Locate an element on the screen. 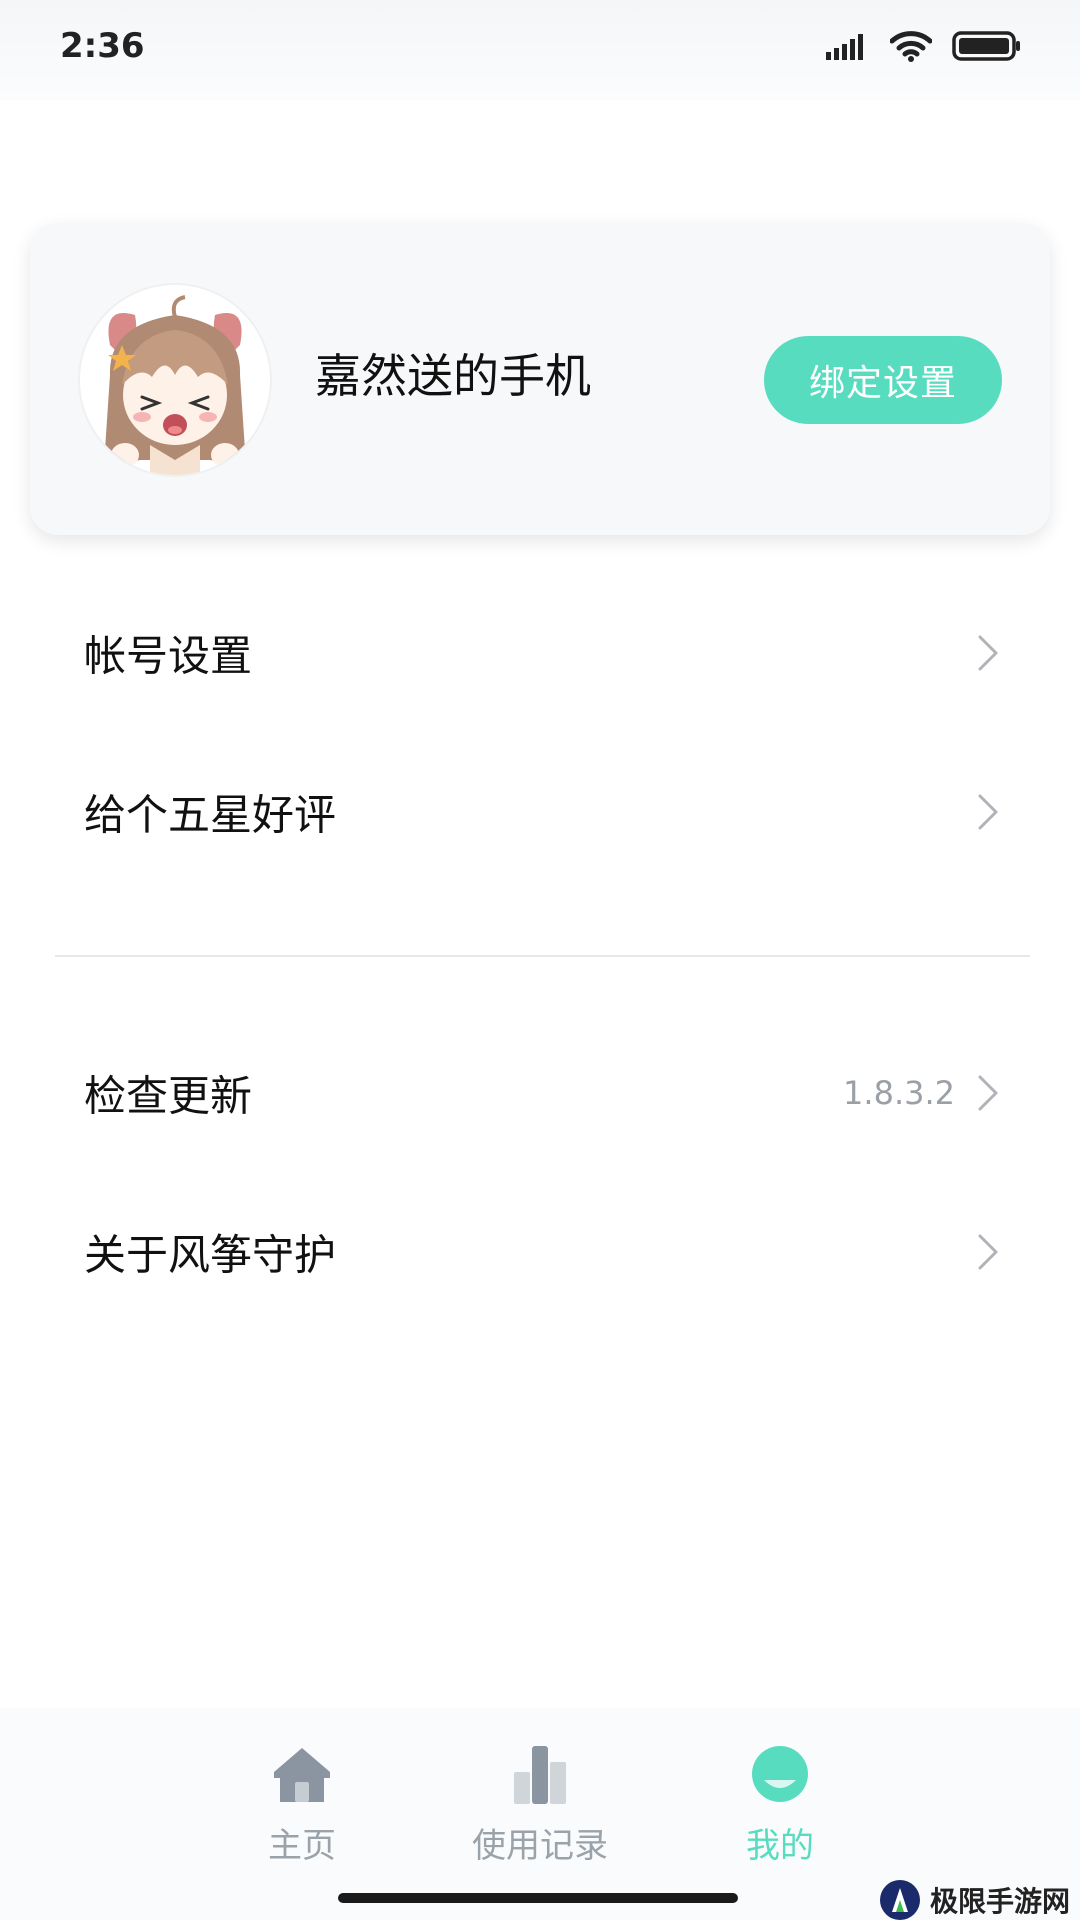  bar-chart-icon is located at coordinates (540, 1775).